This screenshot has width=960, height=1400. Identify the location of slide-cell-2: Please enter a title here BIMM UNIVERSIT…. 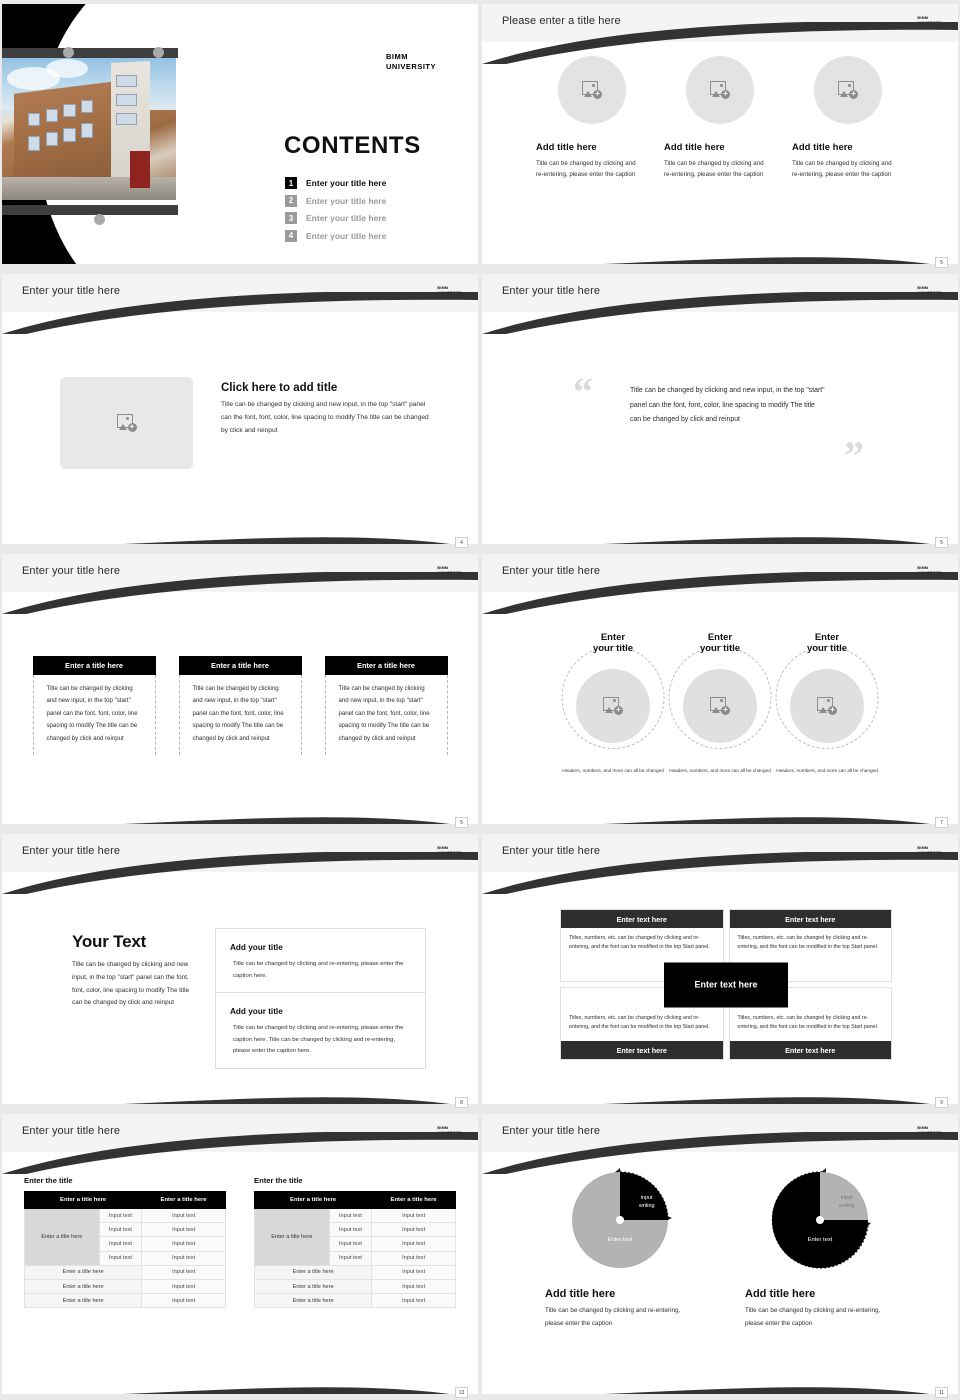
(720, 135).